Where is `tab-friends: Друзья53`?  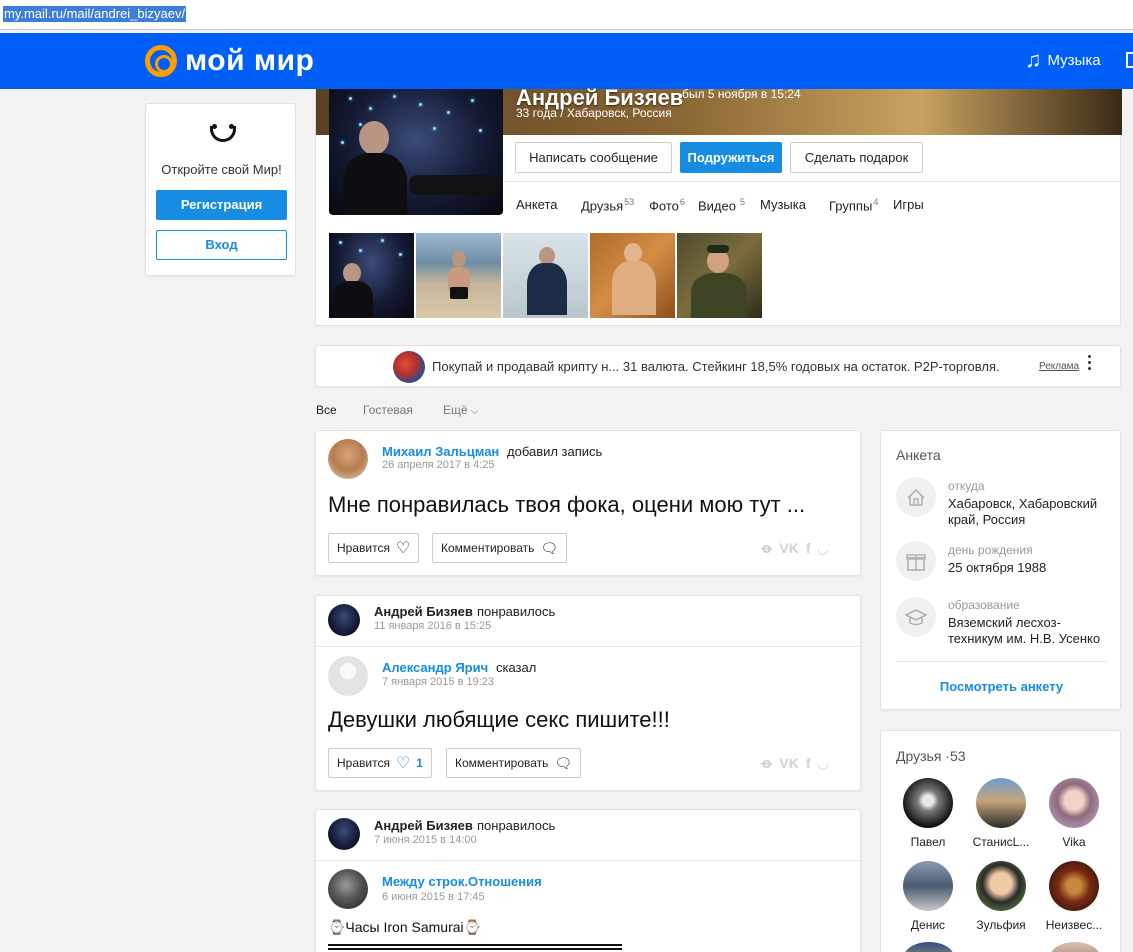 tab-friends: Друзья53 is located at coordinates (607, 205).